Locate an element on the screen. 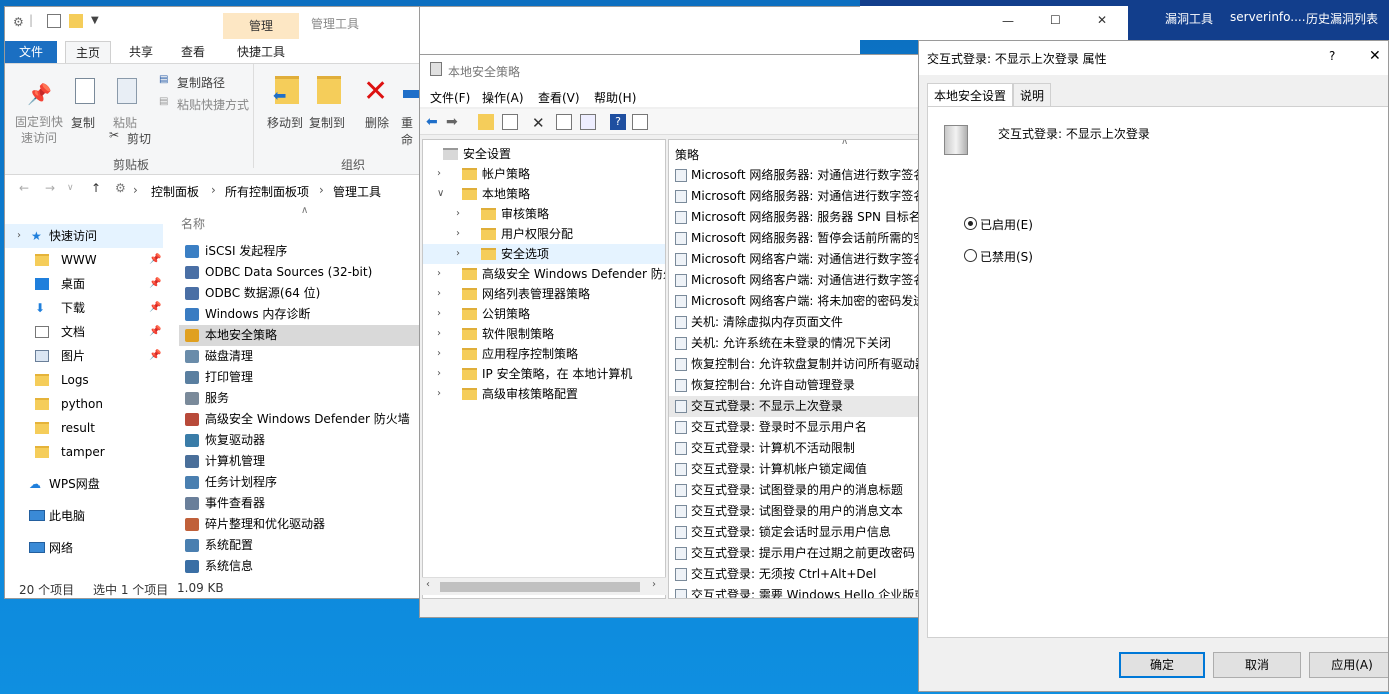 This screenshot has height=694, width=1389. file-row: 系统信息 is located at coordinates (299, 566).